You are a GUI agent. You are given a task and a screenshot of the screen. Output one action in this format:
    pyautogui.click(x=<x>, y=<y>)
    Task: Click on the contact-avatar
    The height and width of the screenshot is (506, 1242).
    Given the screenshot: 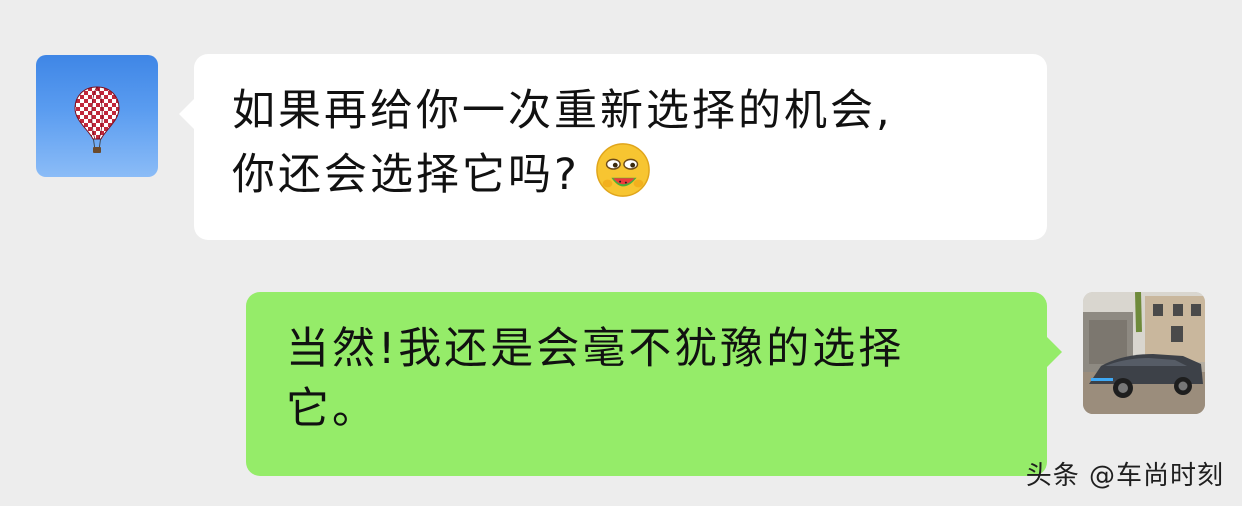 What is the action you would take?
    pyautogui.click(x=97, y=116)
    